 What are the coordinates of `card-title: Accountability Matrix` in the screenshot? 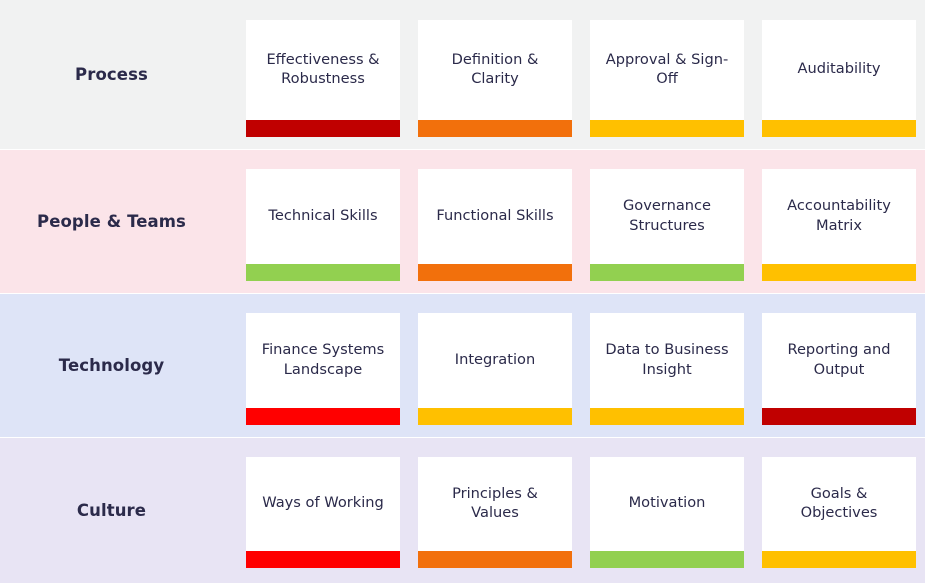 It's located at (839, 215).